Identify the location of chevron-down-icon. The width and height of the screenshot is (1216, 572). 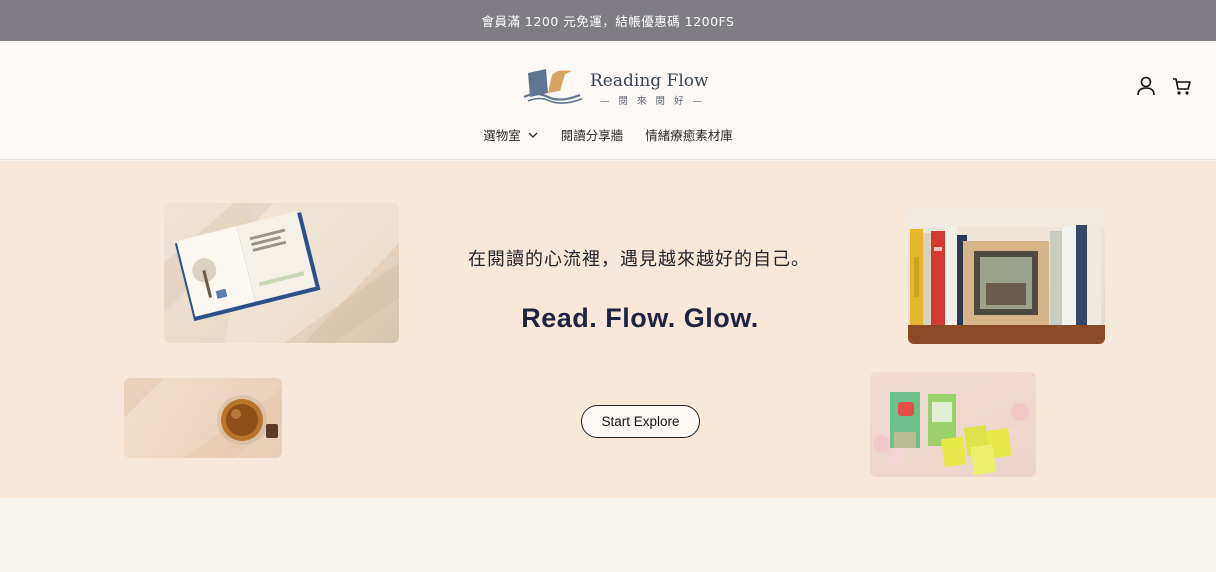
(533, 135).